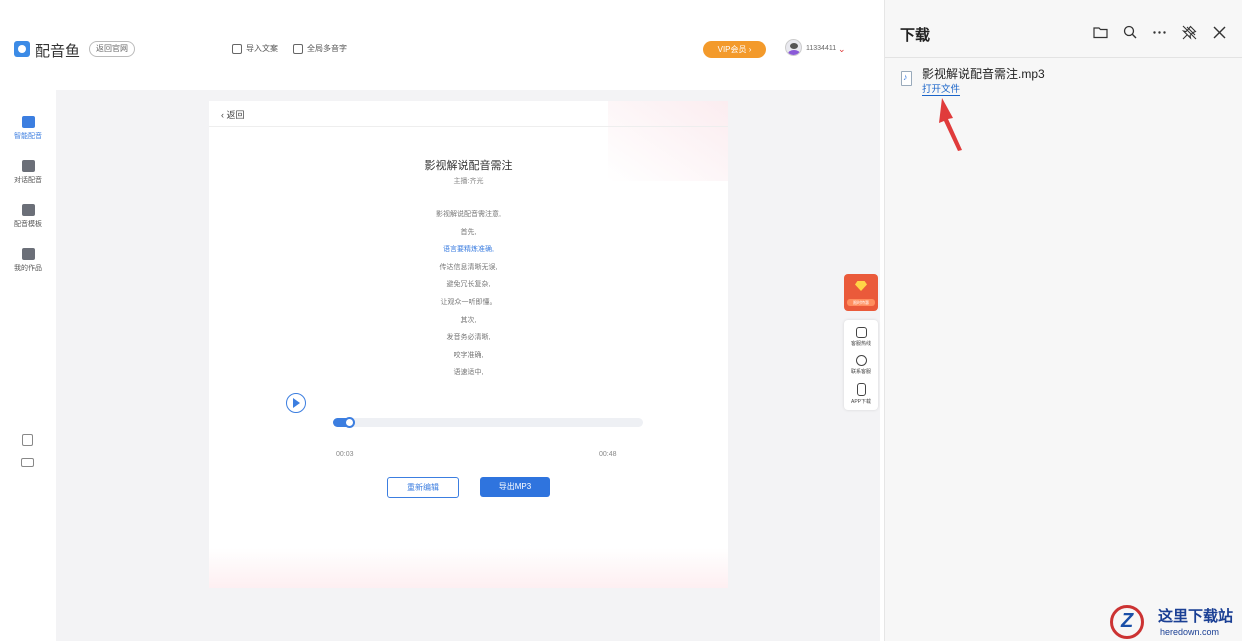 The height and width of the screenshot is (641, 1242). Describe the element at coordinates (28, 131) in the screenshot. I see `nav-item-smart-dubbing: 智能配音` at that location.